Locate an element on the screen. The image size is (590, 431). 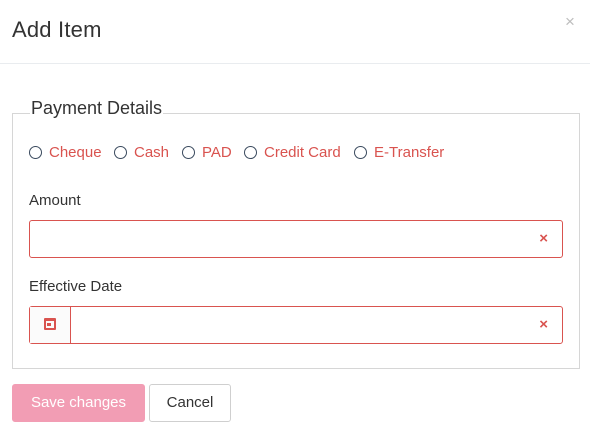
calendar-addon is located at coordinates (50, 325).